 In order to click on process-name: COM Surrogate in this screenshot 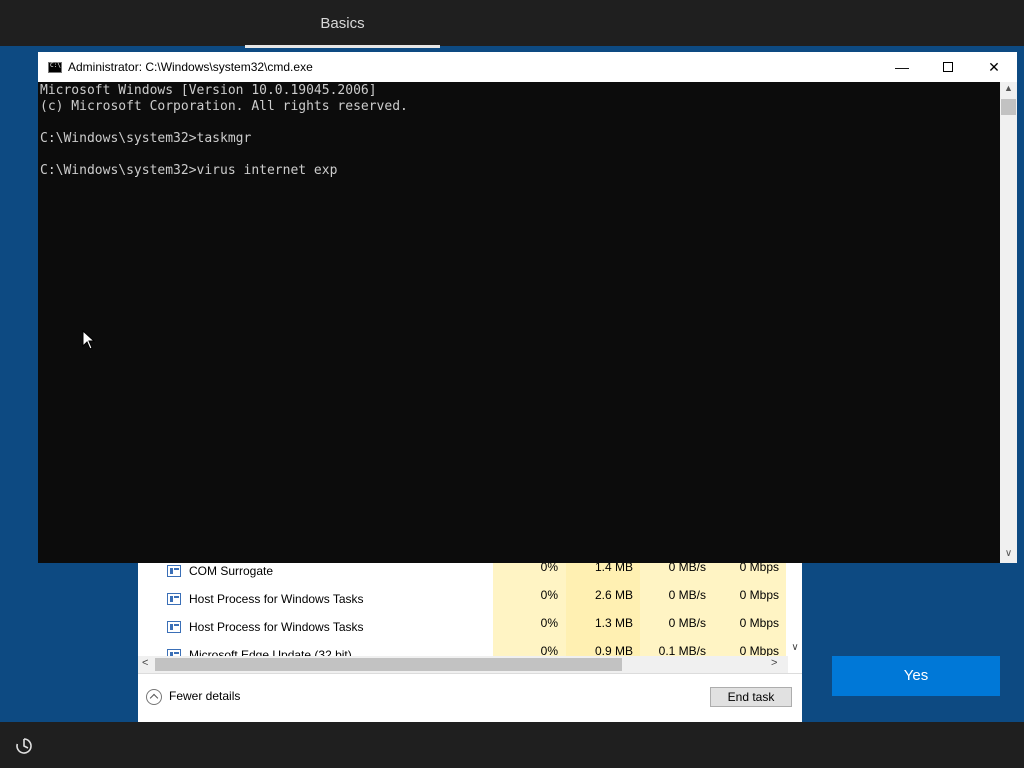, I will do `click(231, 571)`.